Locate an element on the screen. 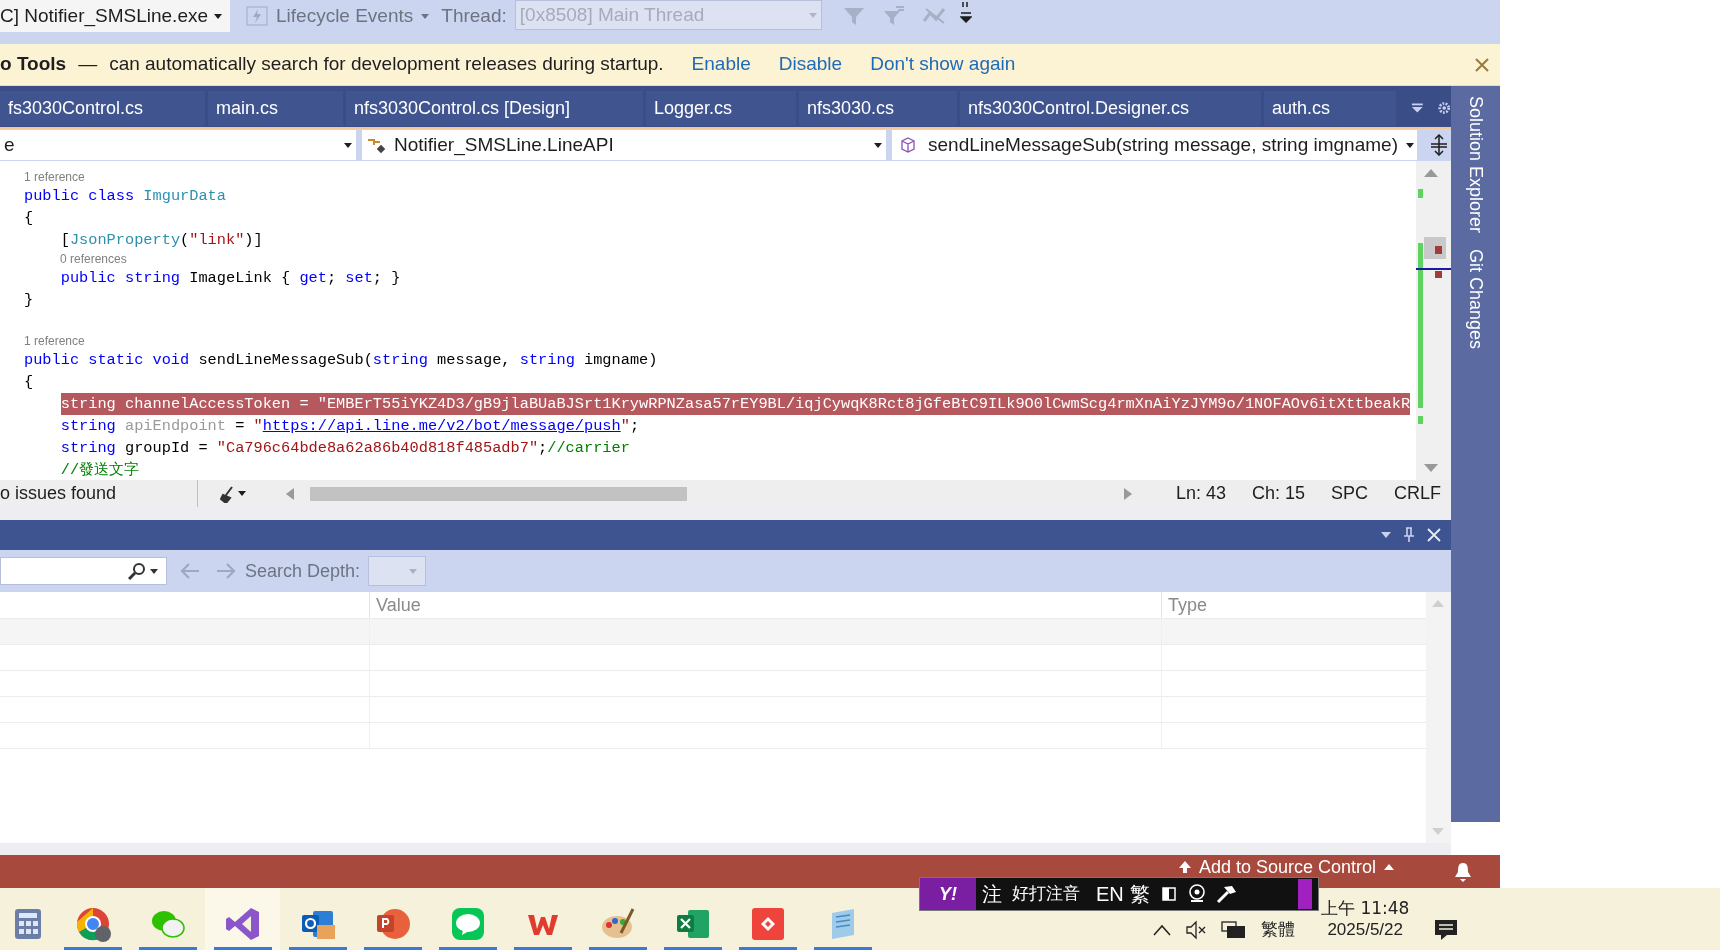  arrow-up-icon is located at coordinates (1184, 867).